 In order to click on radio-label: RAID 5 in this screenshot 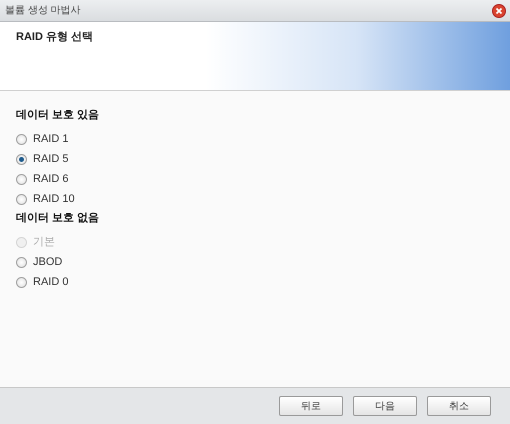, I will do `click(50, 159)`.